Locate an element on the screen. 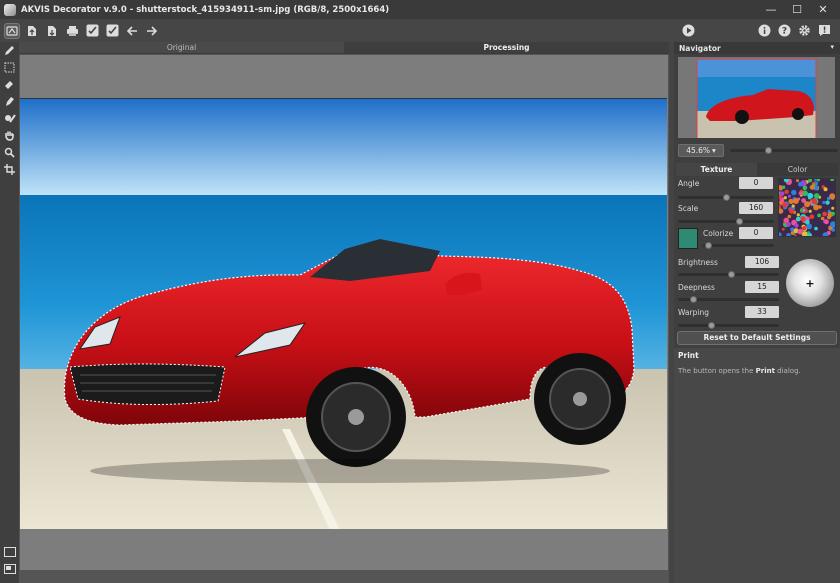 The width and height of the screenshot is (840, 583). scale-slider-knob is located at coordinates (739, 221).